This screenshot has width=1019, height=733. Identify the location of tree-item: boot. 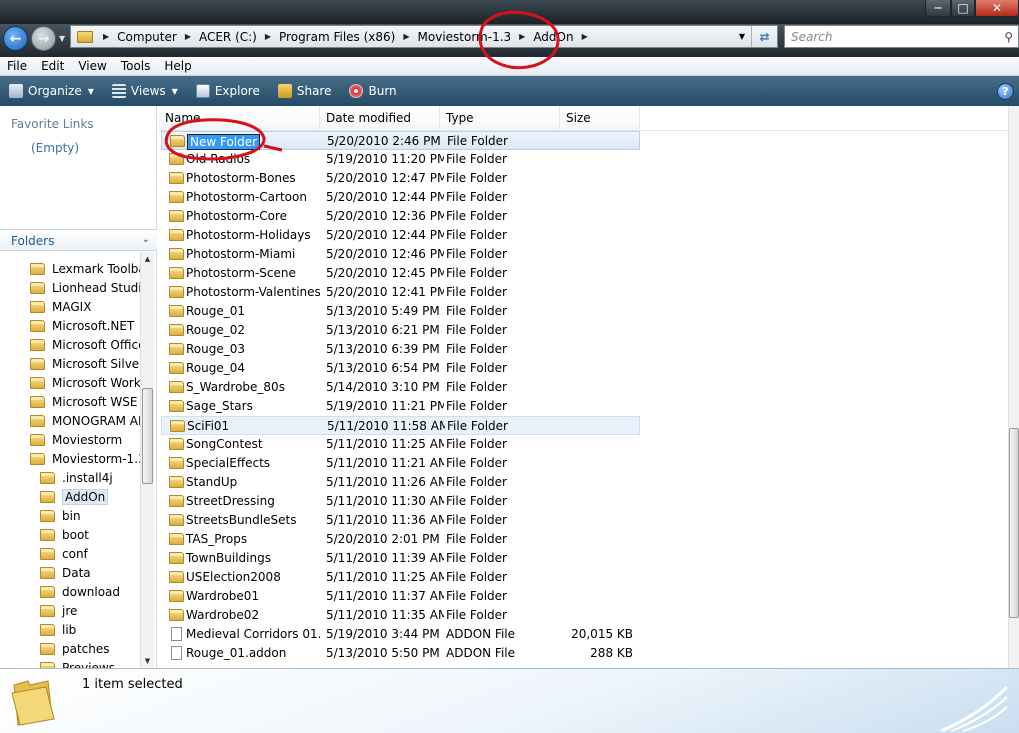
(64, 534).